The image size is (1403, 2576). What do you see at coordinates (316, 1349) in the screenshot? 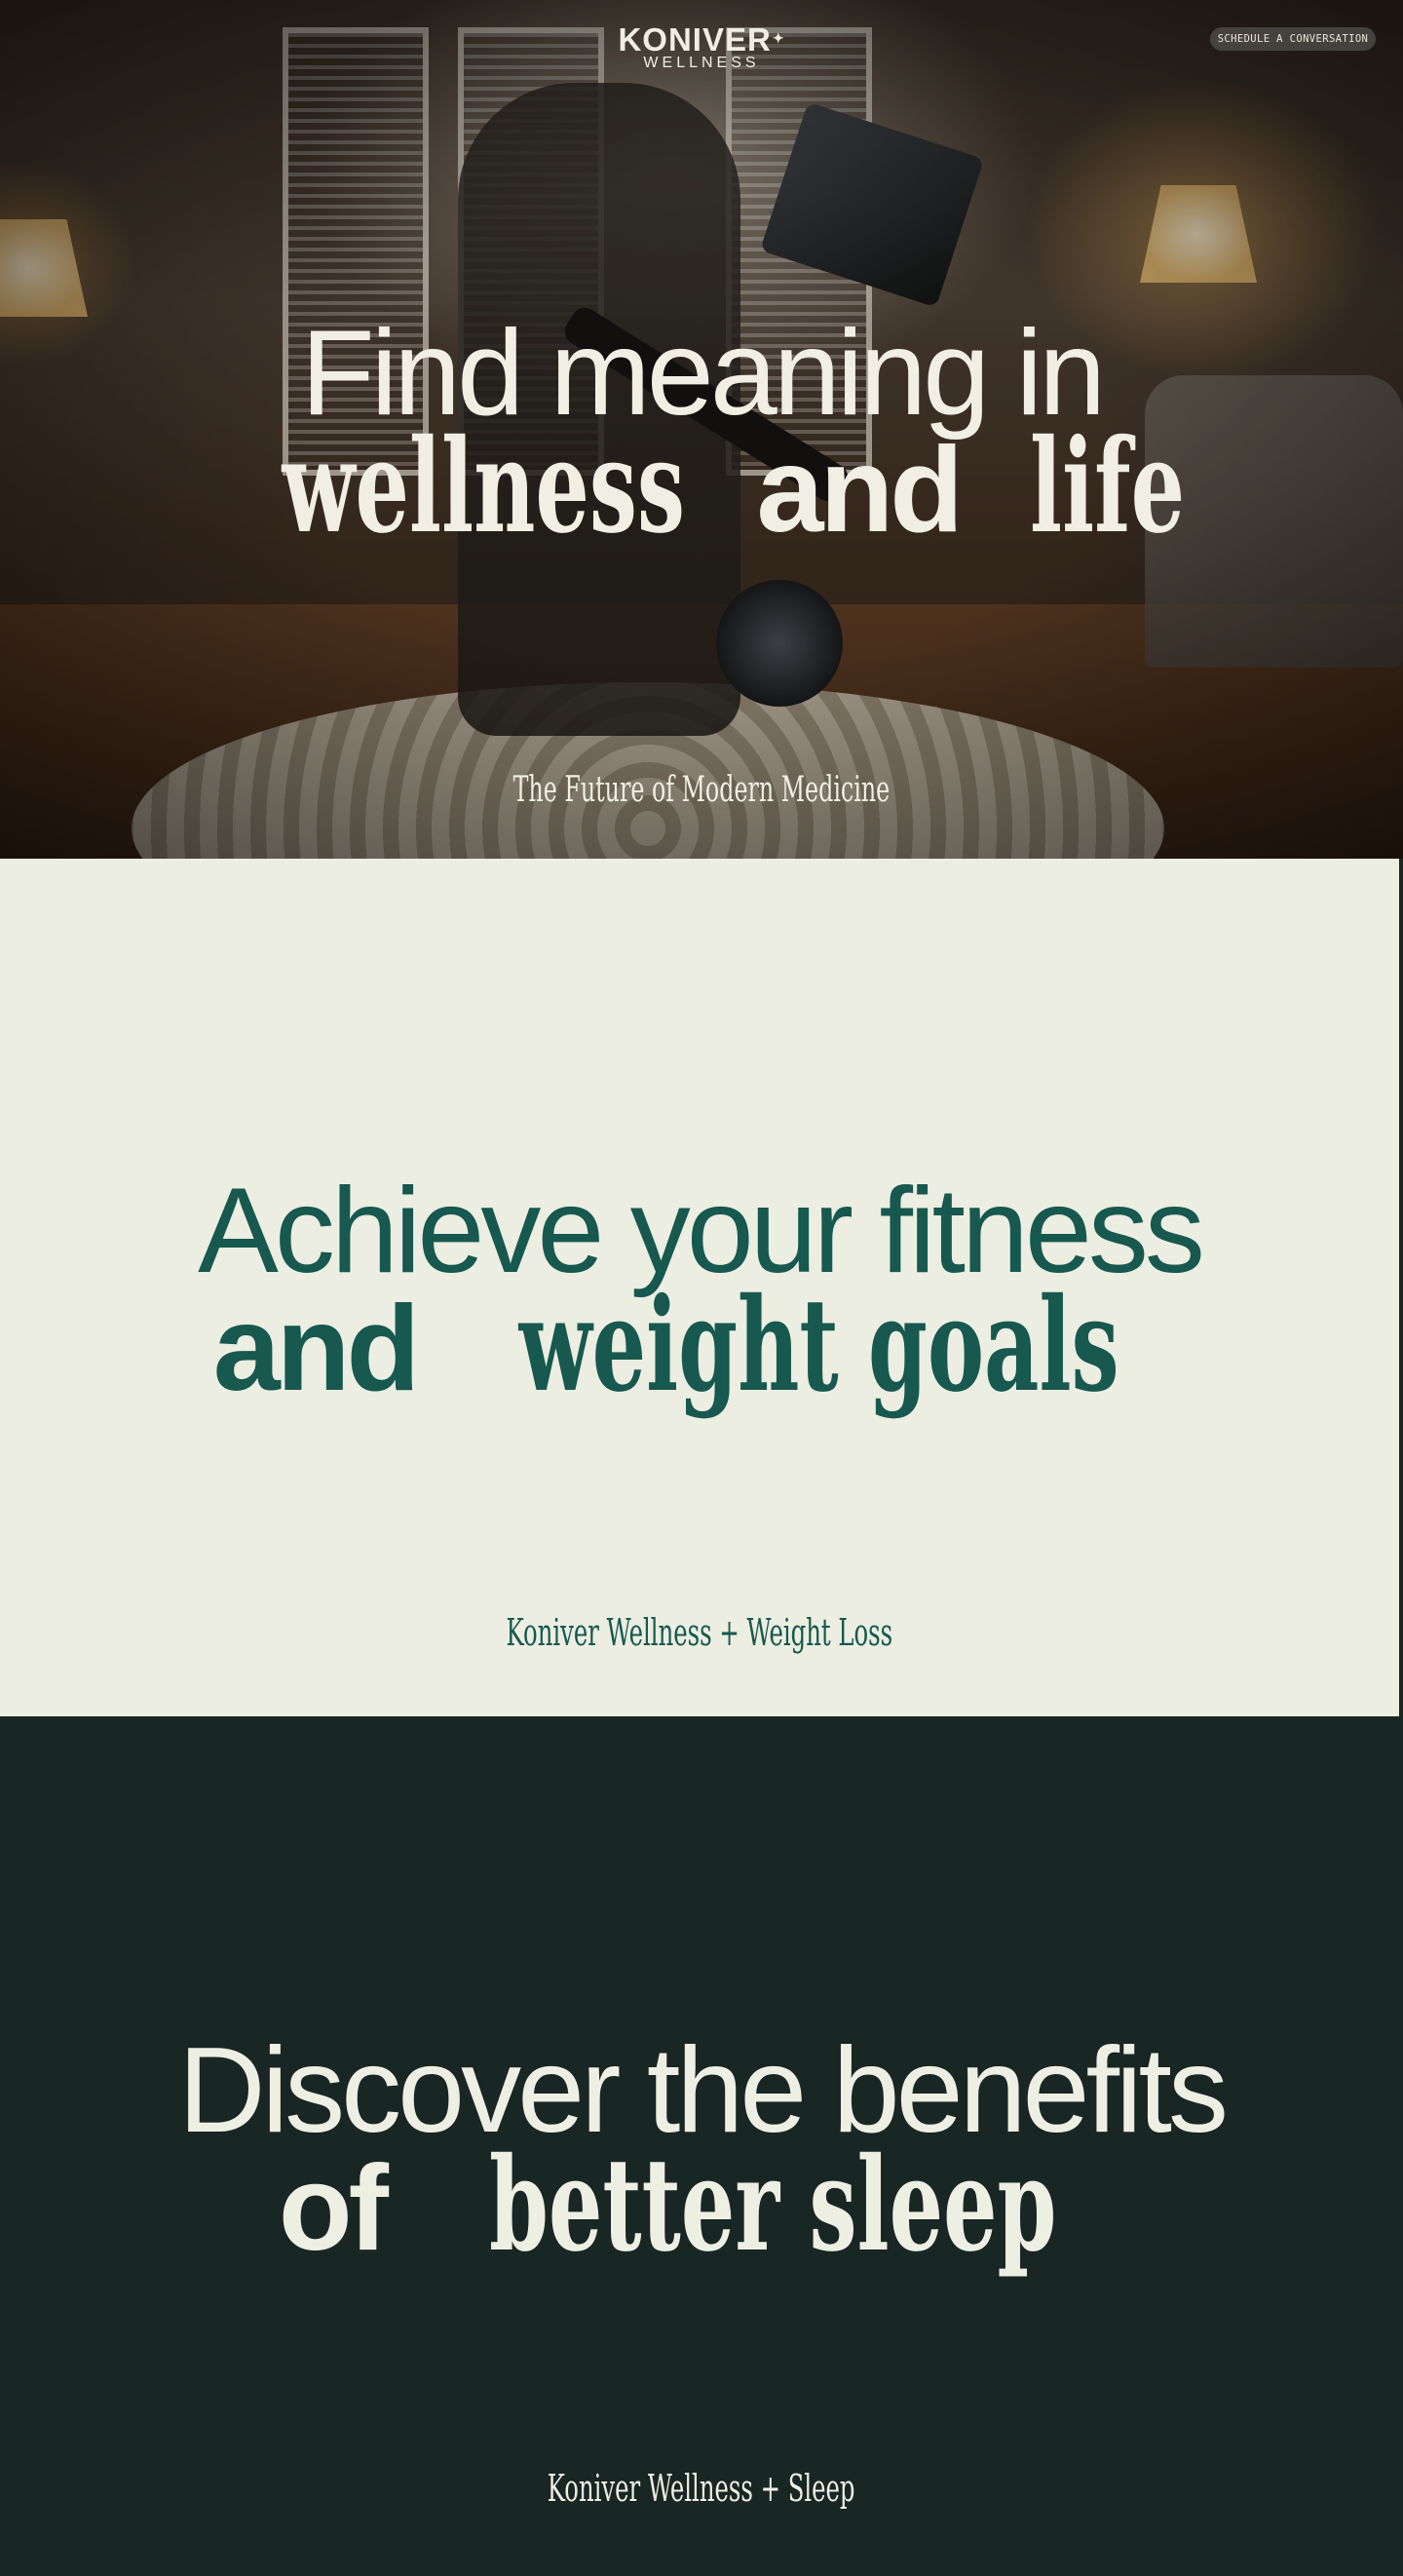
I see `fitness-headline-sans: and` at bounding box center [316, 1349].